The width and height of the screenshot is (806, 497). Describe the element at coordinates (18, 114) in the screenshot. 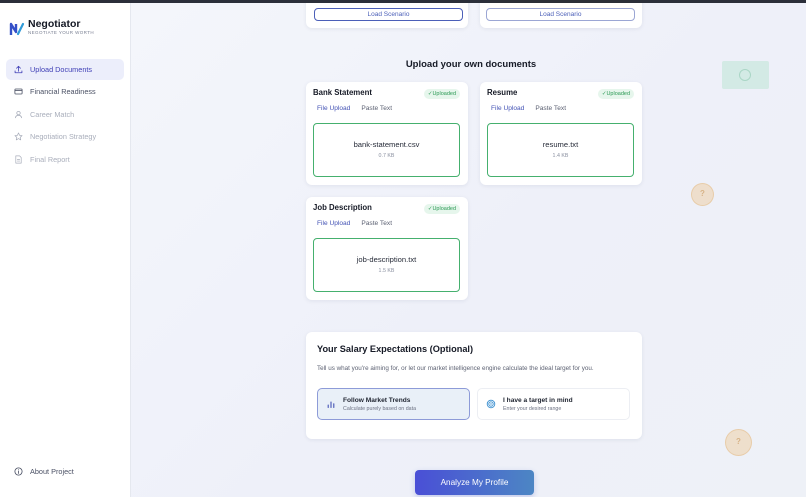

I see `user-icon` at that location.